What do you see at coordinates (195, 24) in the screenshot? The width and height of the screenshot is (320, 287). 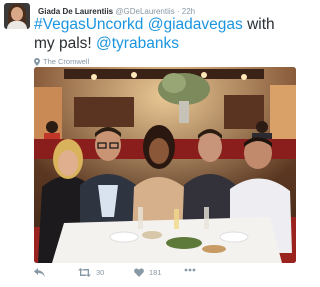 I see `mention-link-giadavegas: @giadavegas` at bounding box center [195, 24].